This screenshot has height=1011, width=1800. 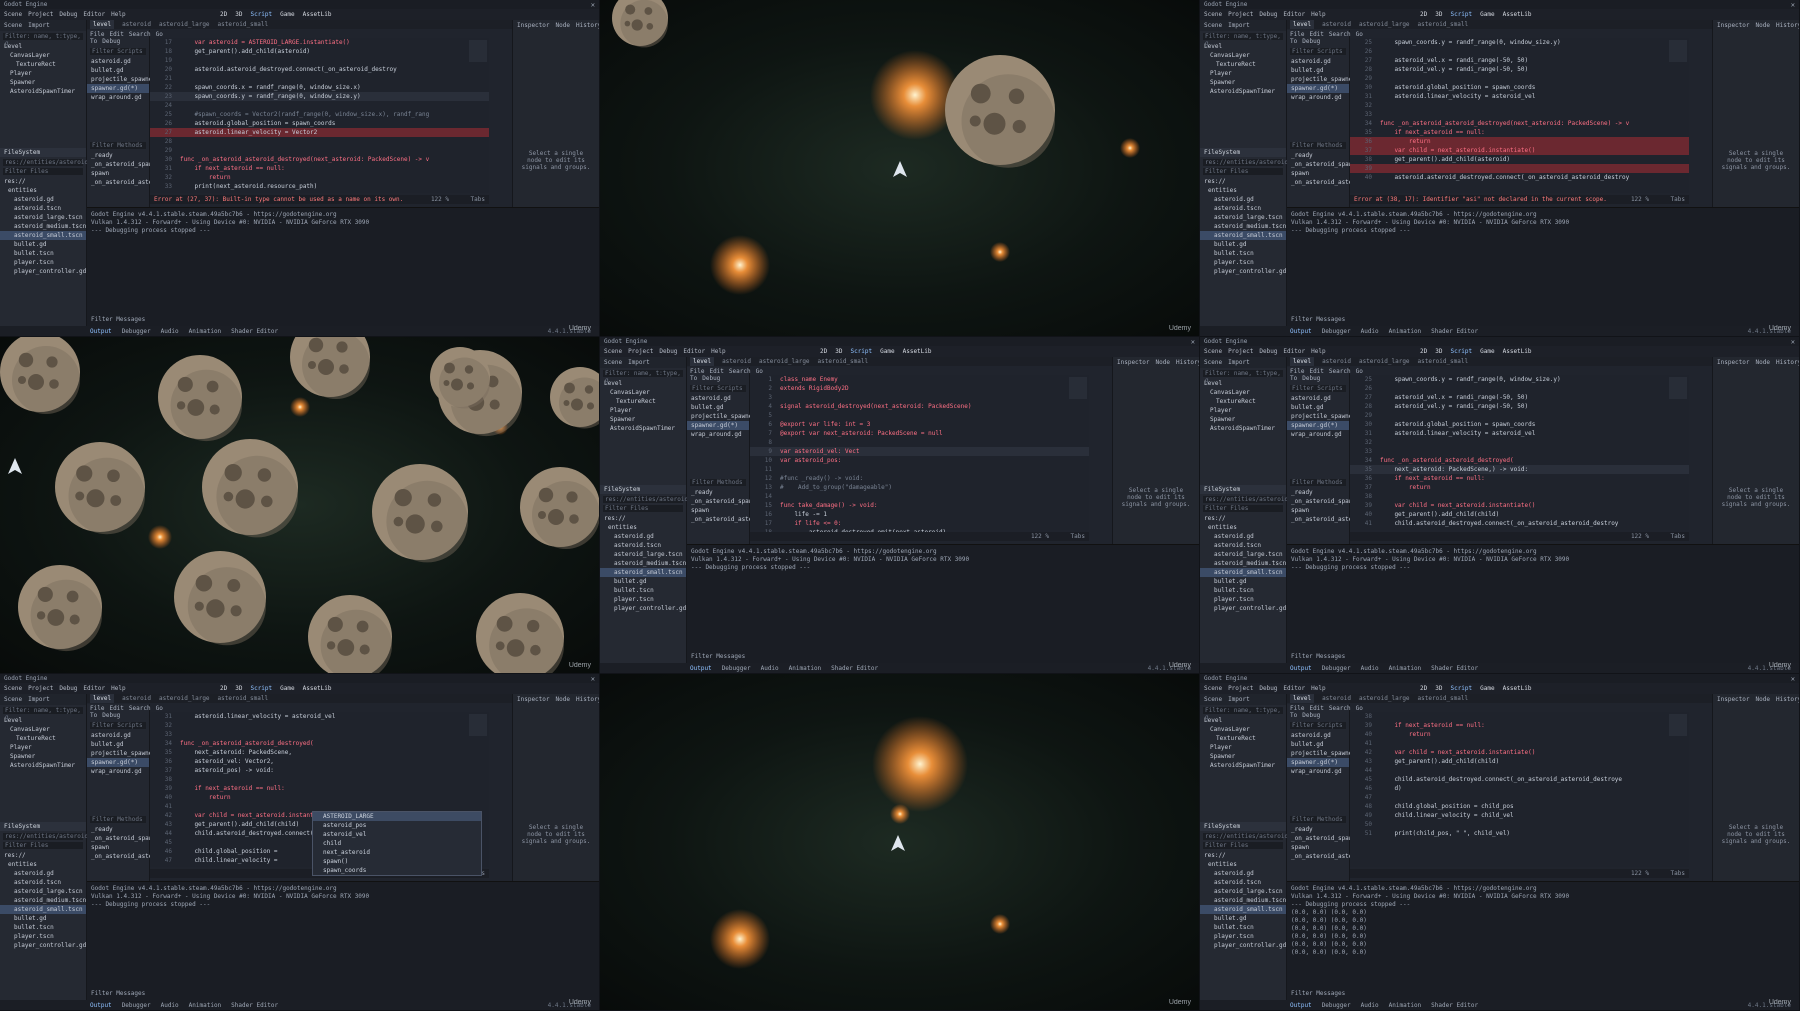 What do you see at coordinates (1336, 24) in the screenshot?
I see `file-tab: asteroid` at bounding box center [1336, 24].